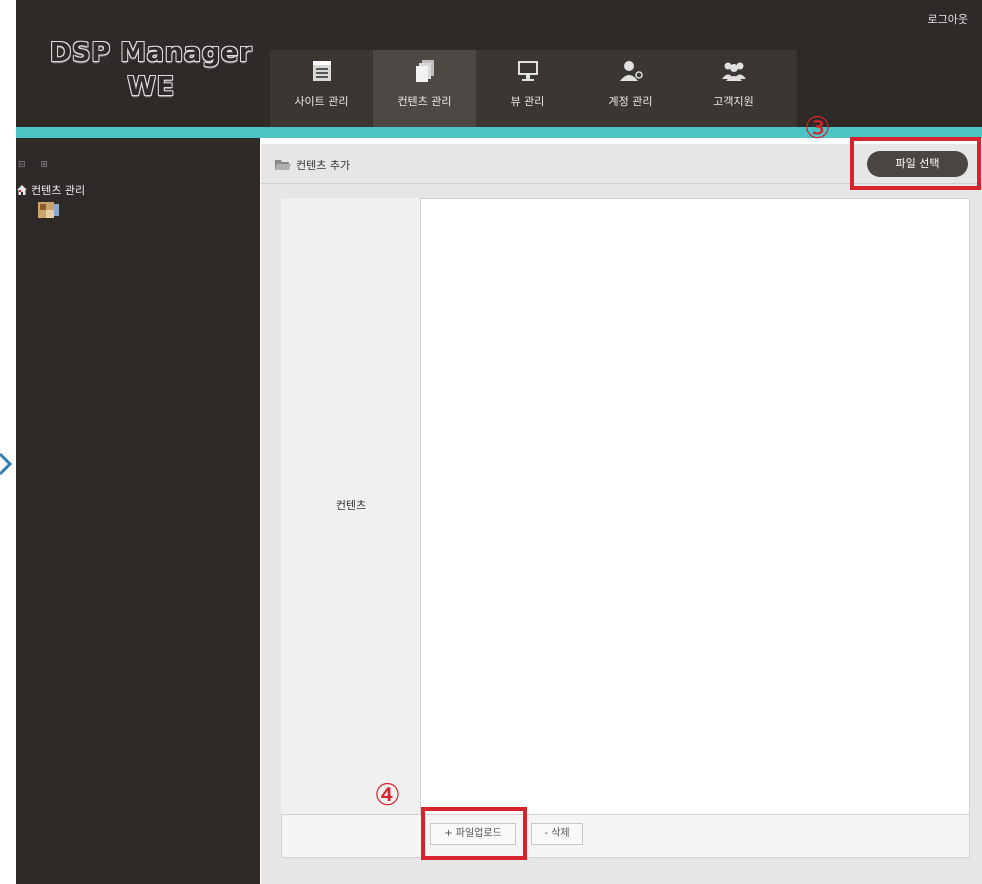  Describe the element at coordinates (948, 19) in the screenshot. I see `logout-link: 로그아웃` at that location.